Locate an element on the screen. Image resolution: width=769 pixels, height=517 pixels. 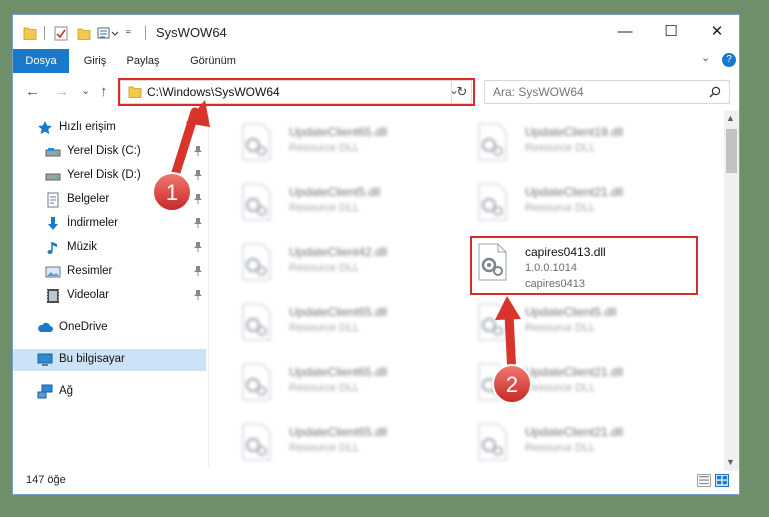
new-folder-icon is located at coordinates (84, 33).